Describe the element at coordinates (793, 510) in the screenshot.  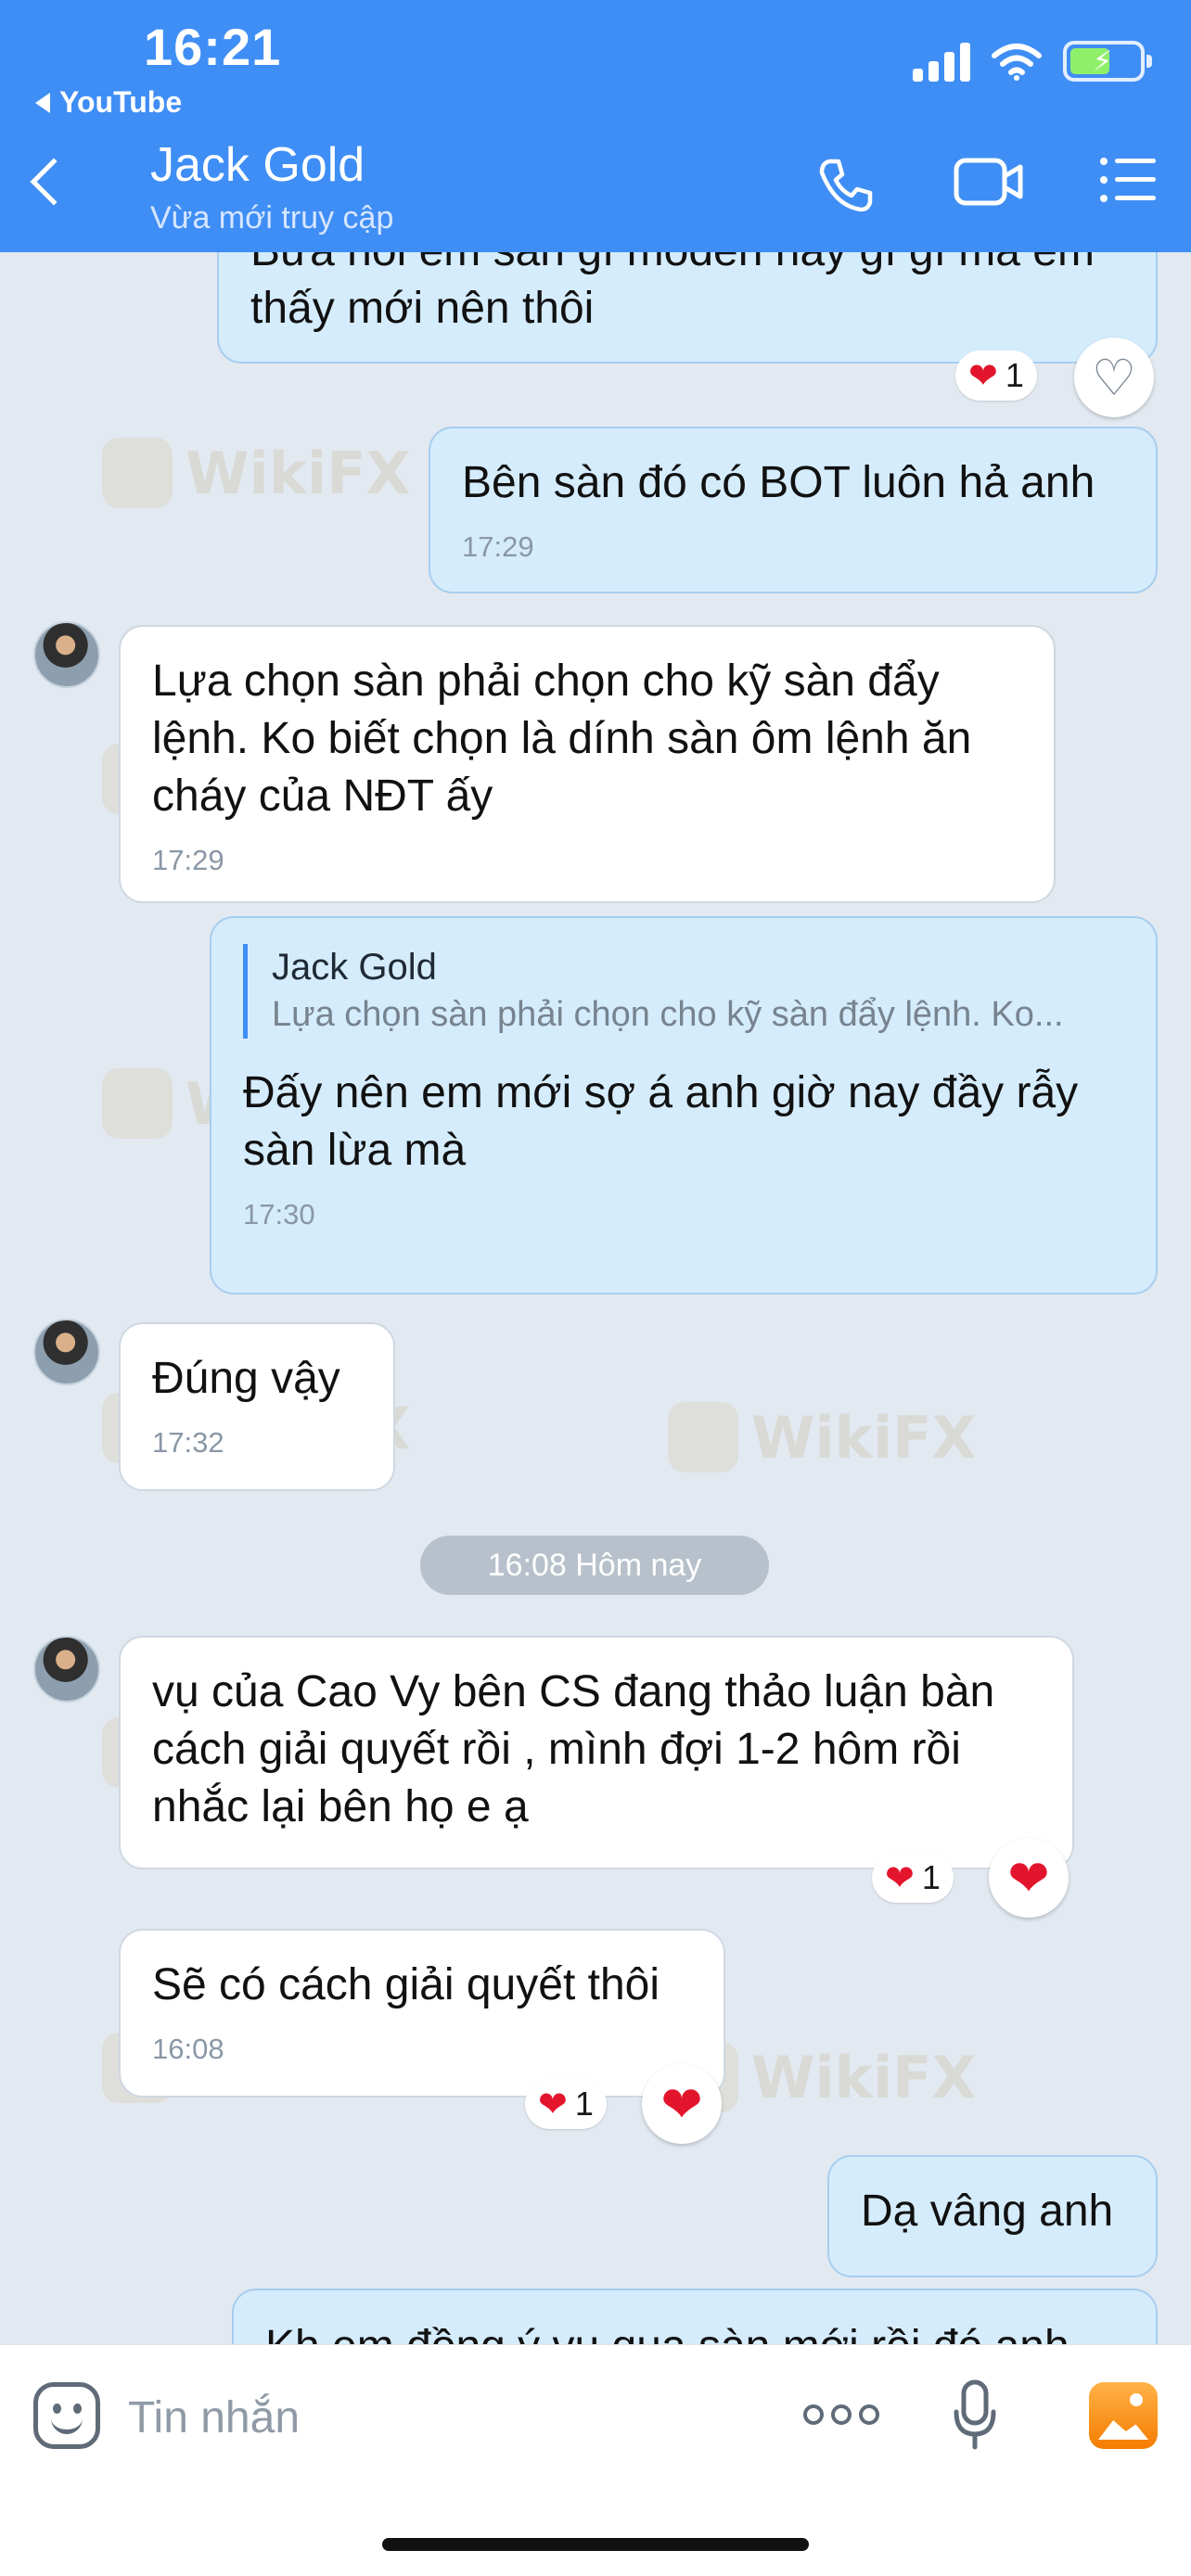
I see `message-bubble-outgoing: Bên sàn đó có BOT luôn hả anh 17:29` at that location.